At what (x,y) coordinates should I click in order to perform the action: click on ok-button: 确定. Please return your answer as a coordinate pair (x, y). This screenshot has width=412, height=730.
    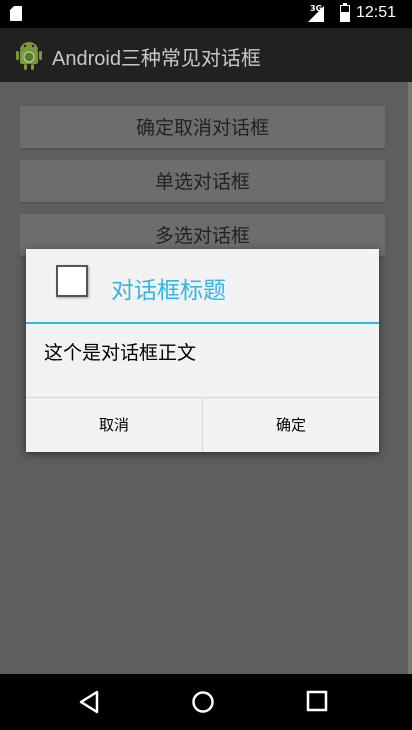
    Looking at the image, I should click on (291, 425).